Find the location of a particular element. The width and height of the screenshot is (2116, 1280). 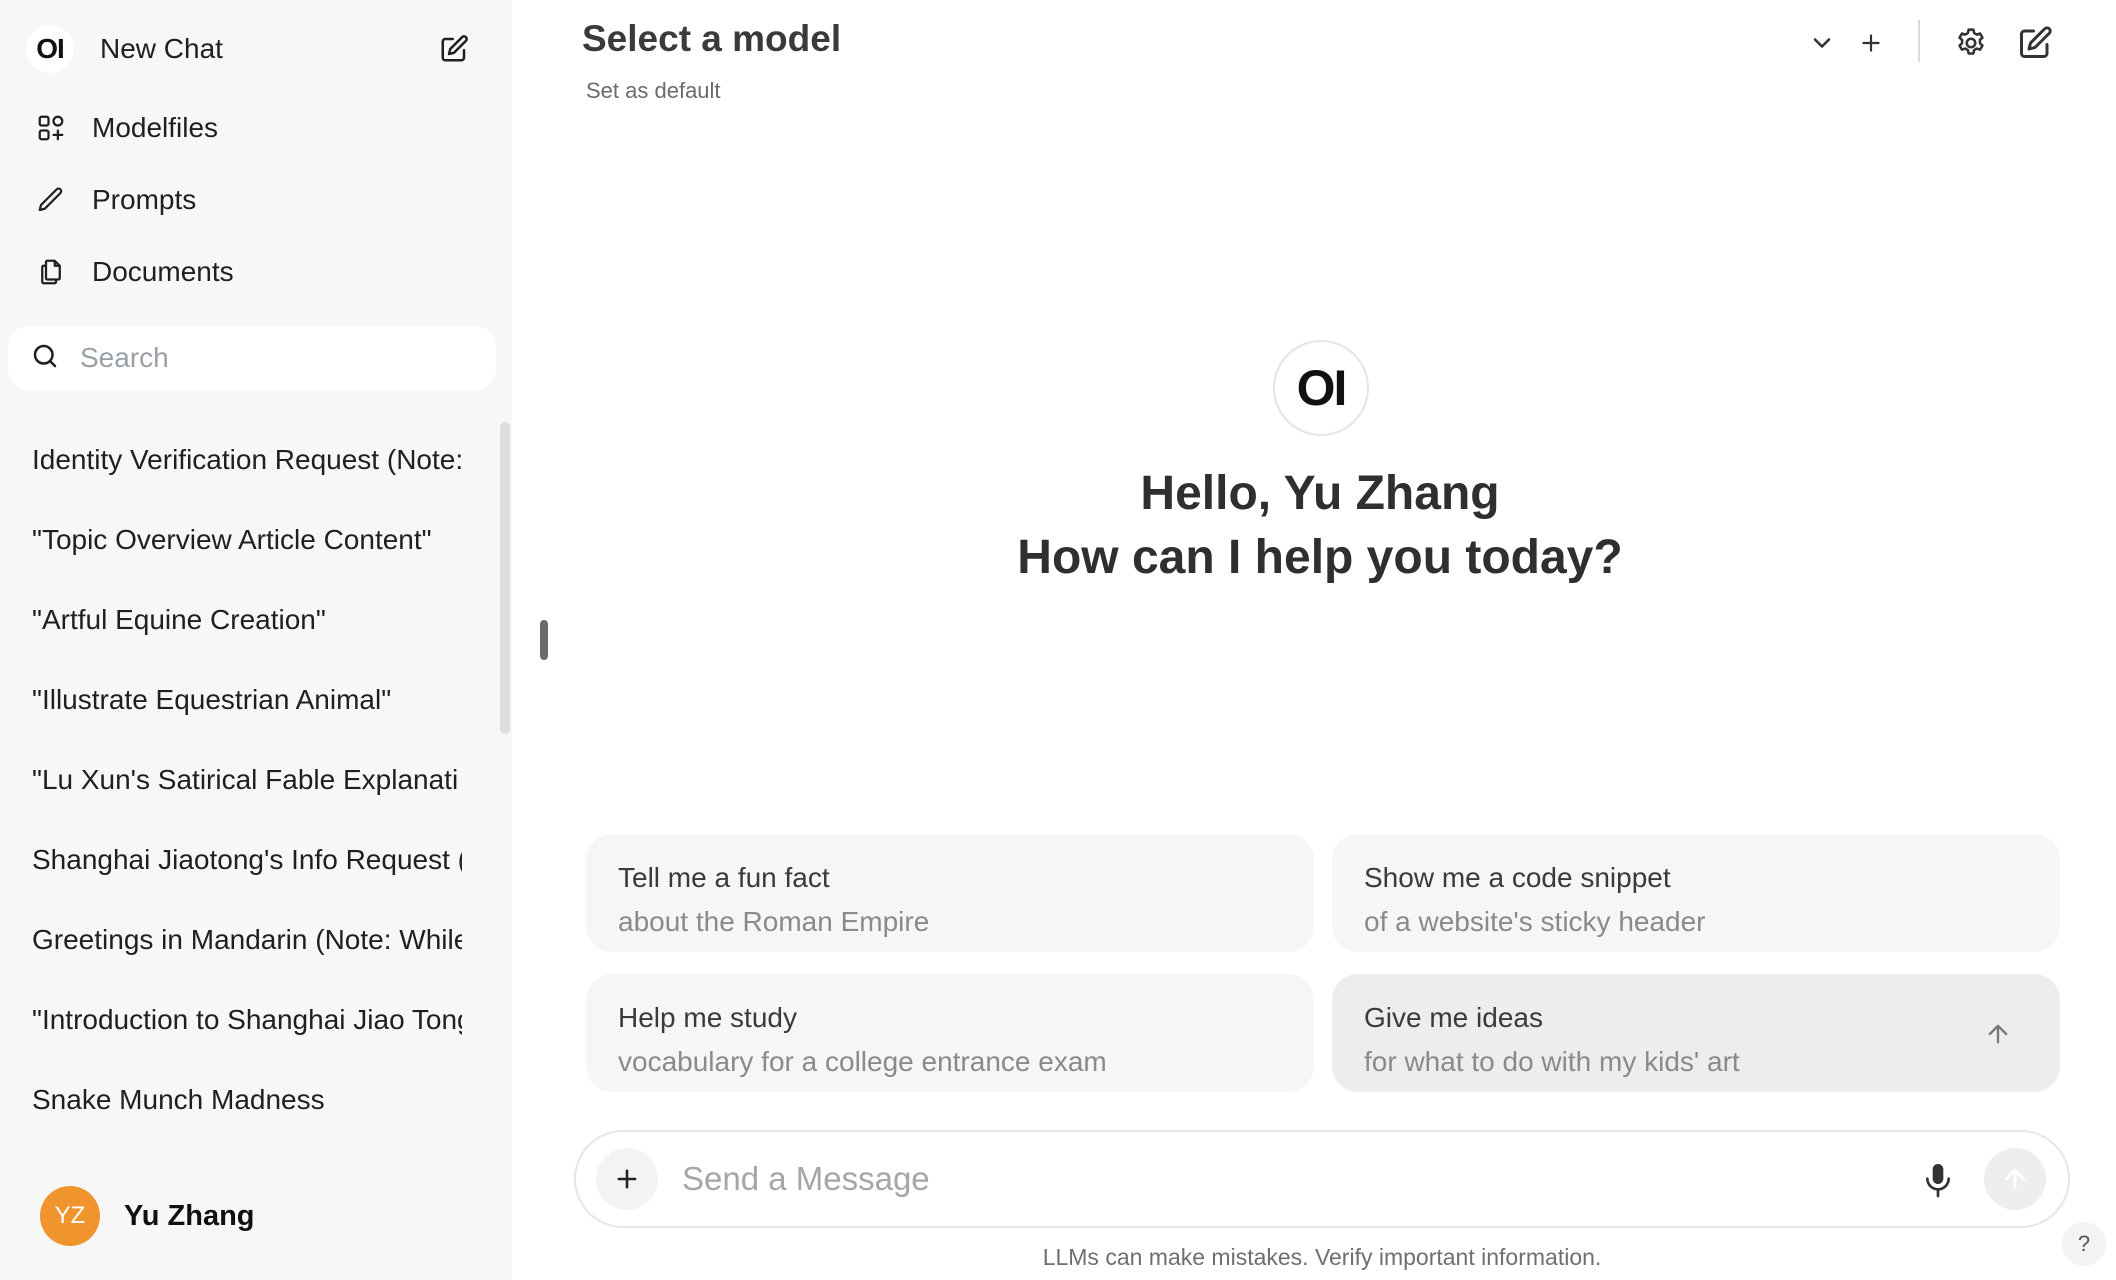

sidebar-scrollbar is located at coordinates (505, 578).